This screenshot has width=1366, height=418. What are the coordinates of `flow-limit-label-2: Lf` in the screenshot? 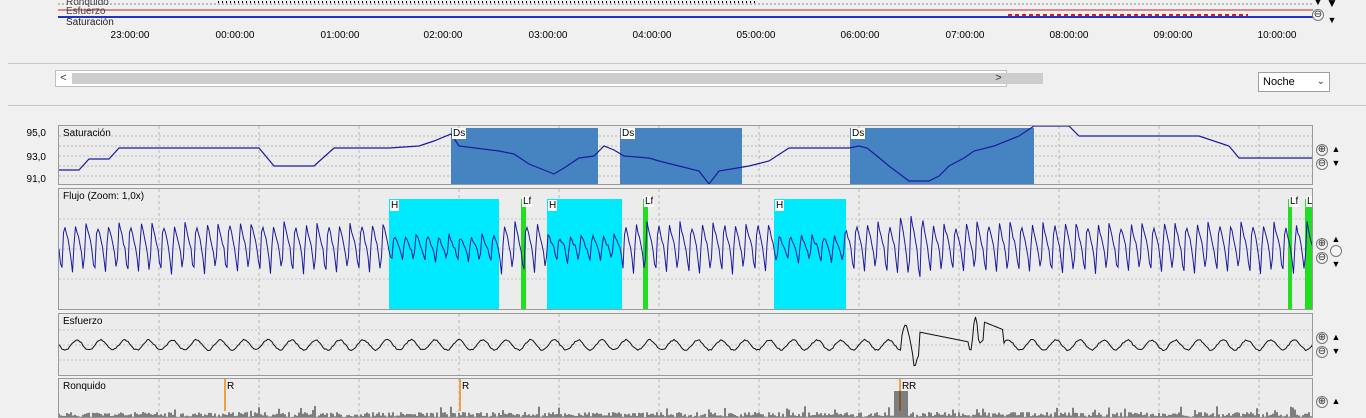 It's located at (649, 201).